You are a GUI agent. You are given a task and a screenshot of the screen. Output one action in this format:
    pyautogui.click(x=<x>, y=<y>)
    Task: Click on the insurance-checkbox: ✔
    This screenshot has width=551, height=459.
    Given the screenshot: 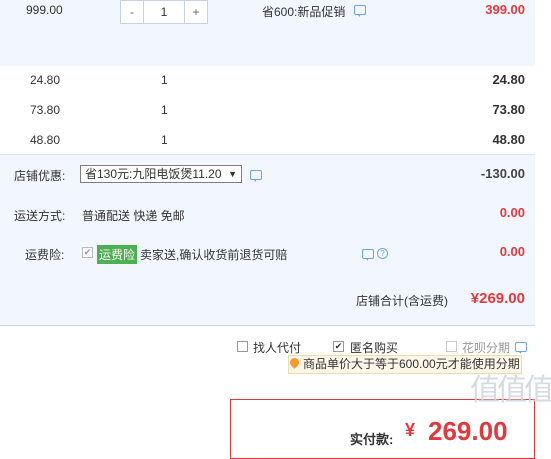 What is the action you would take?
    pyautogui.click(x=87, y=252)
    